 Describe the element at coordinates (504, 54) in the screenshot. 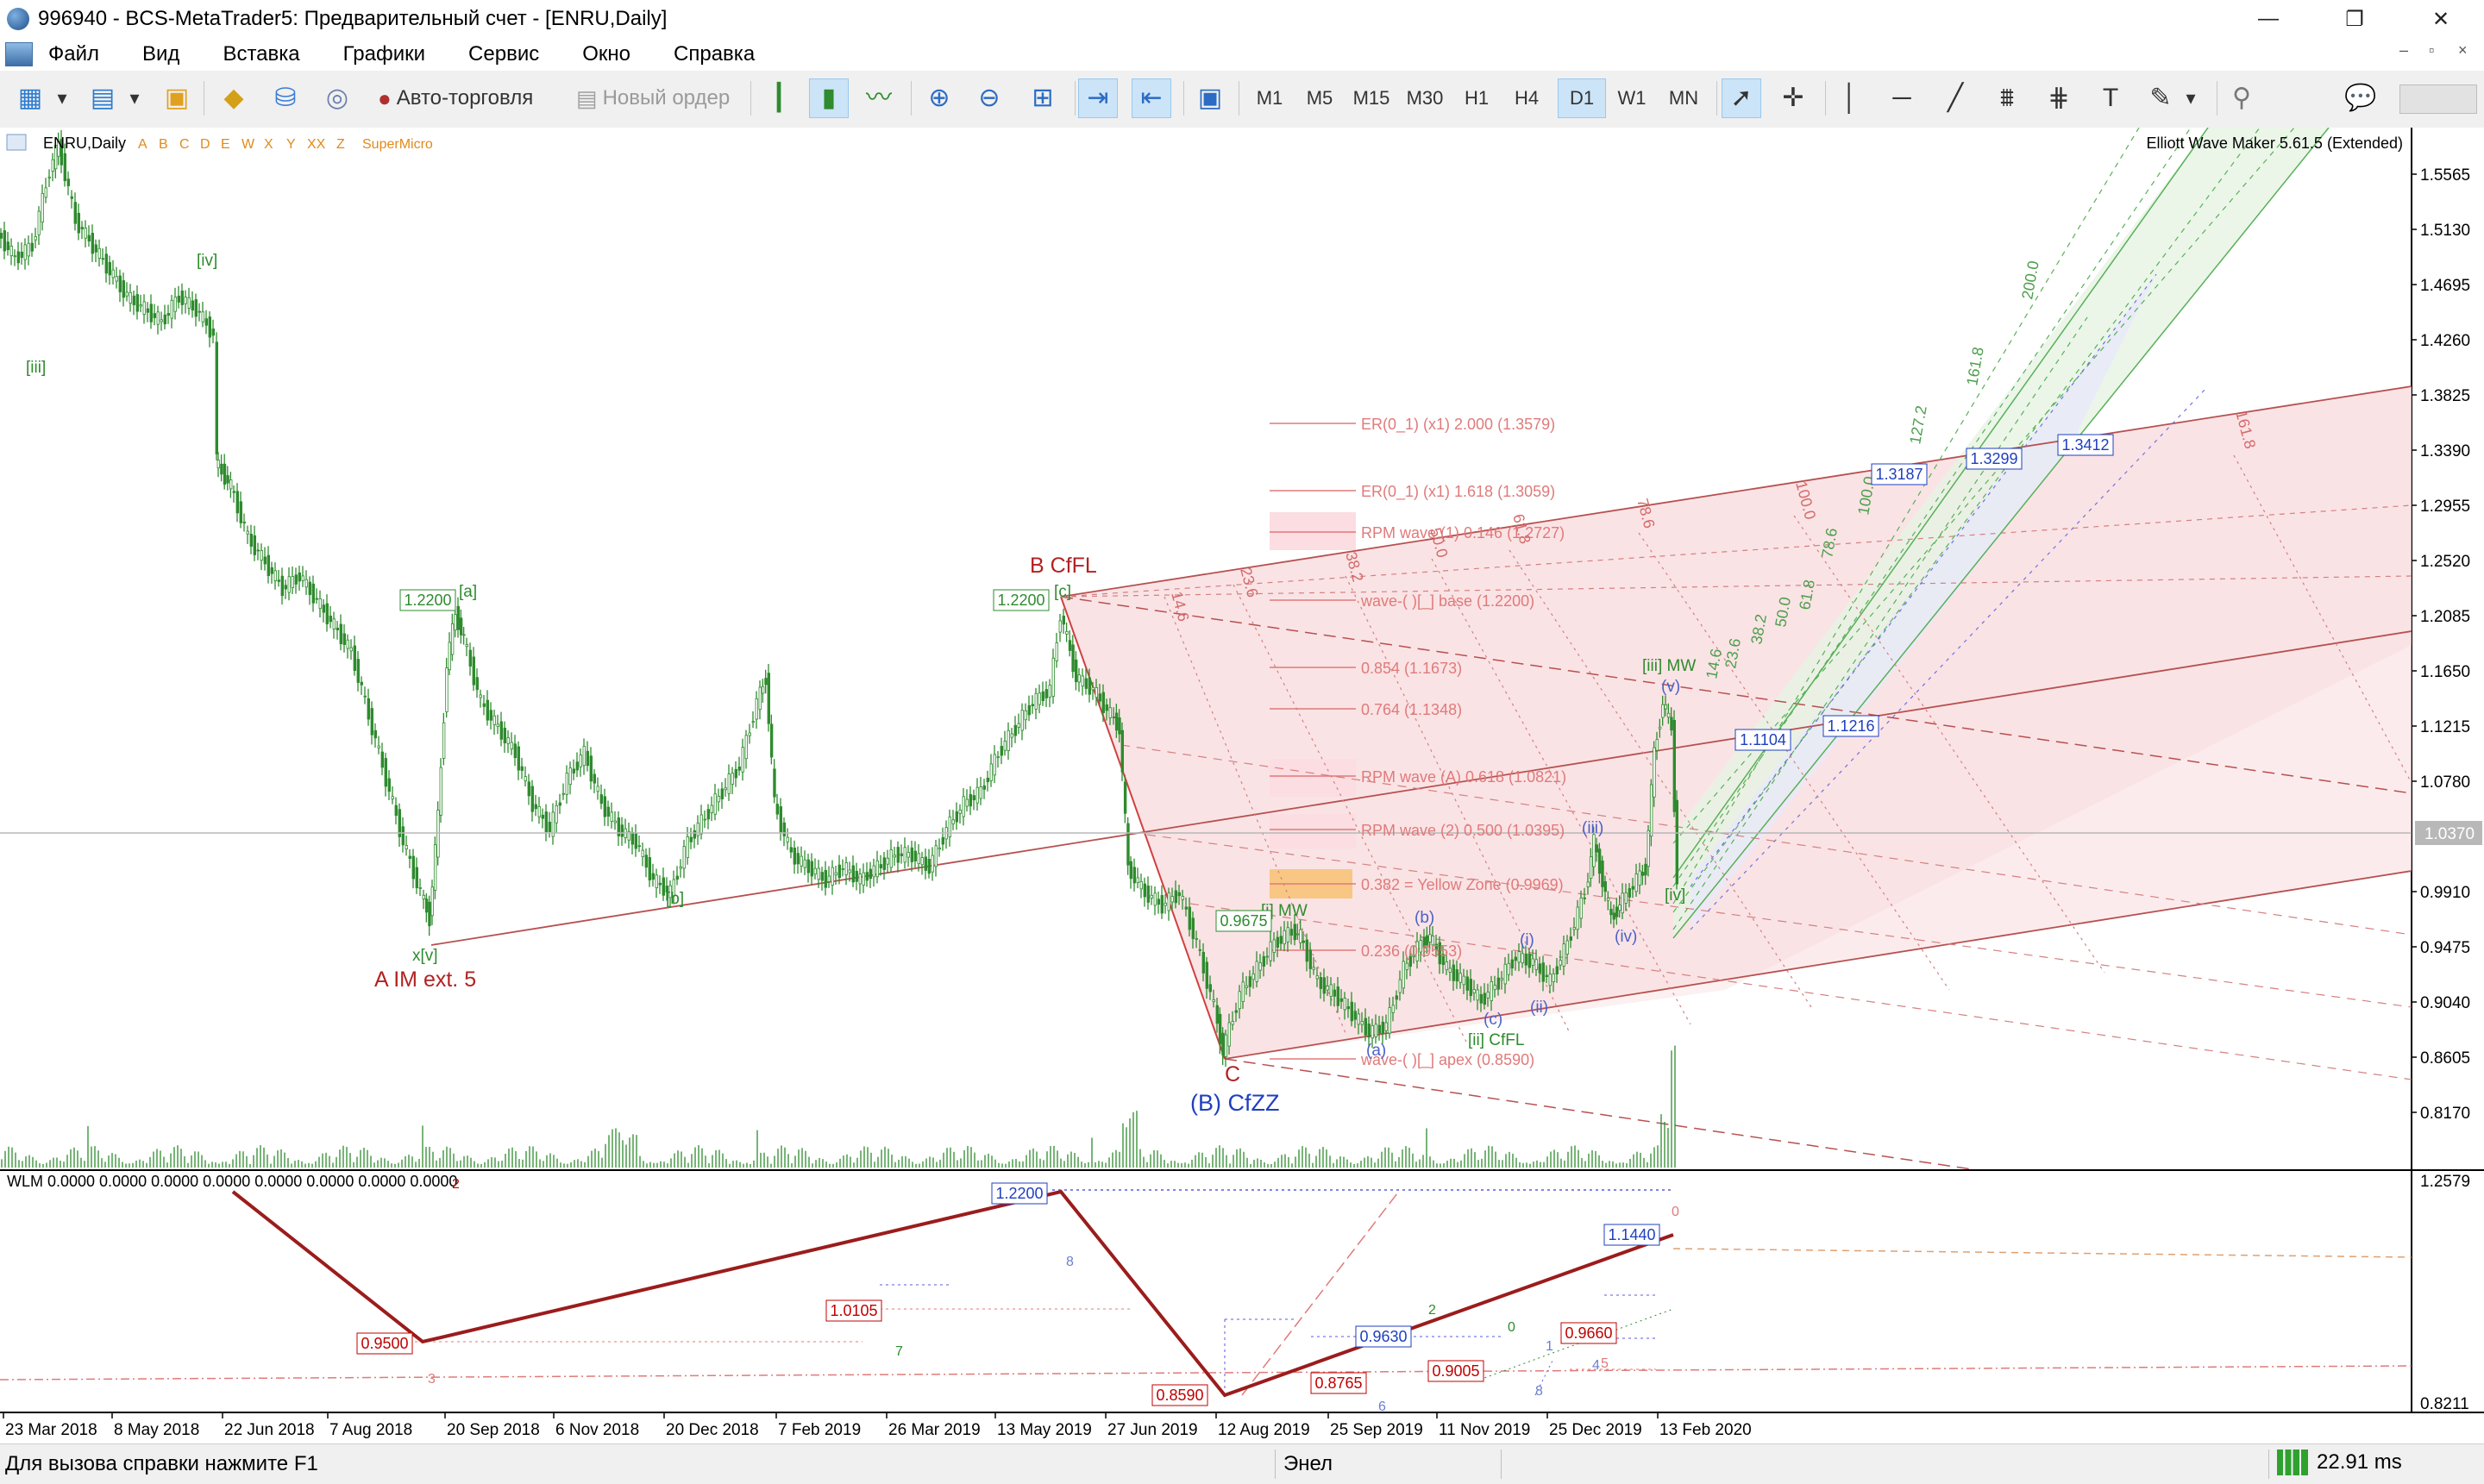

I see `menu-tools: Сервис` at that location.